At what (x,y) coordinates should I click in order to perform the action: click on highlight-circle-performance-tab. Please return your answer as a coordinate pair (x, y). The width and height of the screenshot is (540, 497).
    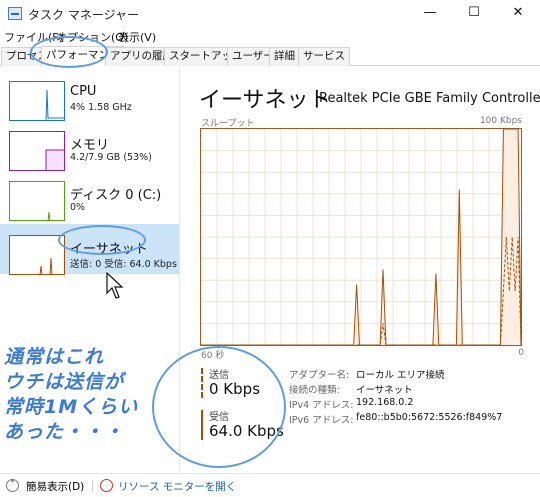
    Looking at the image, I should click on (69, 52).